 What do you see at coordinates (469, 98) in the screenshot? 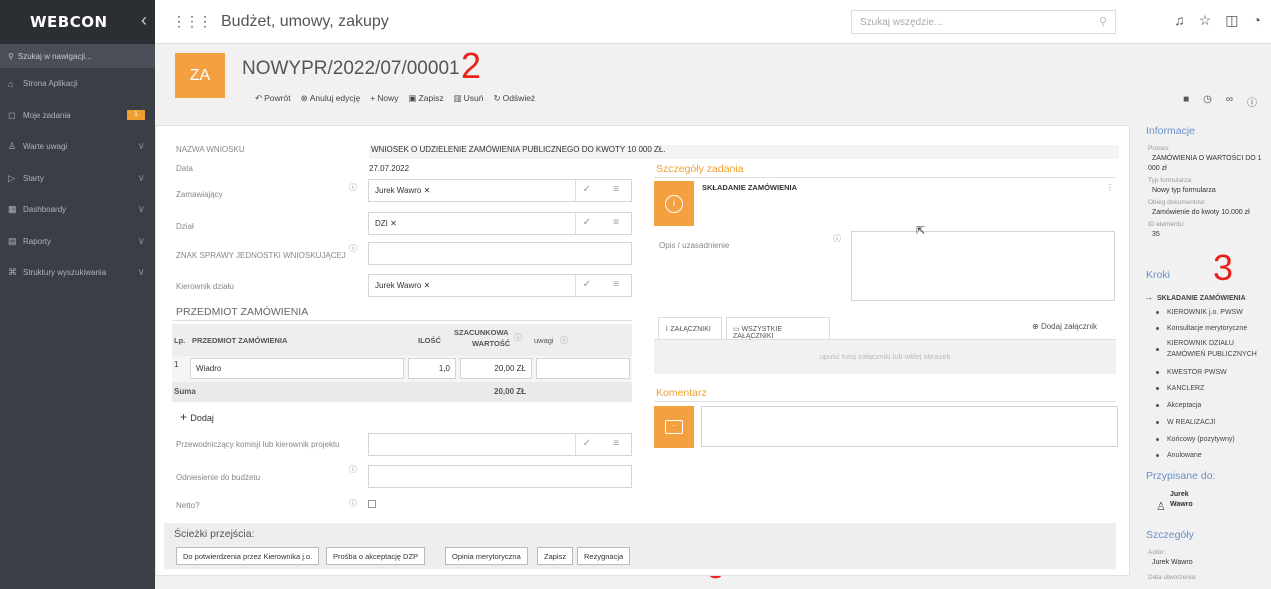
I see `delete-button: ▥ Usuń` at bounding box center [469, 98].